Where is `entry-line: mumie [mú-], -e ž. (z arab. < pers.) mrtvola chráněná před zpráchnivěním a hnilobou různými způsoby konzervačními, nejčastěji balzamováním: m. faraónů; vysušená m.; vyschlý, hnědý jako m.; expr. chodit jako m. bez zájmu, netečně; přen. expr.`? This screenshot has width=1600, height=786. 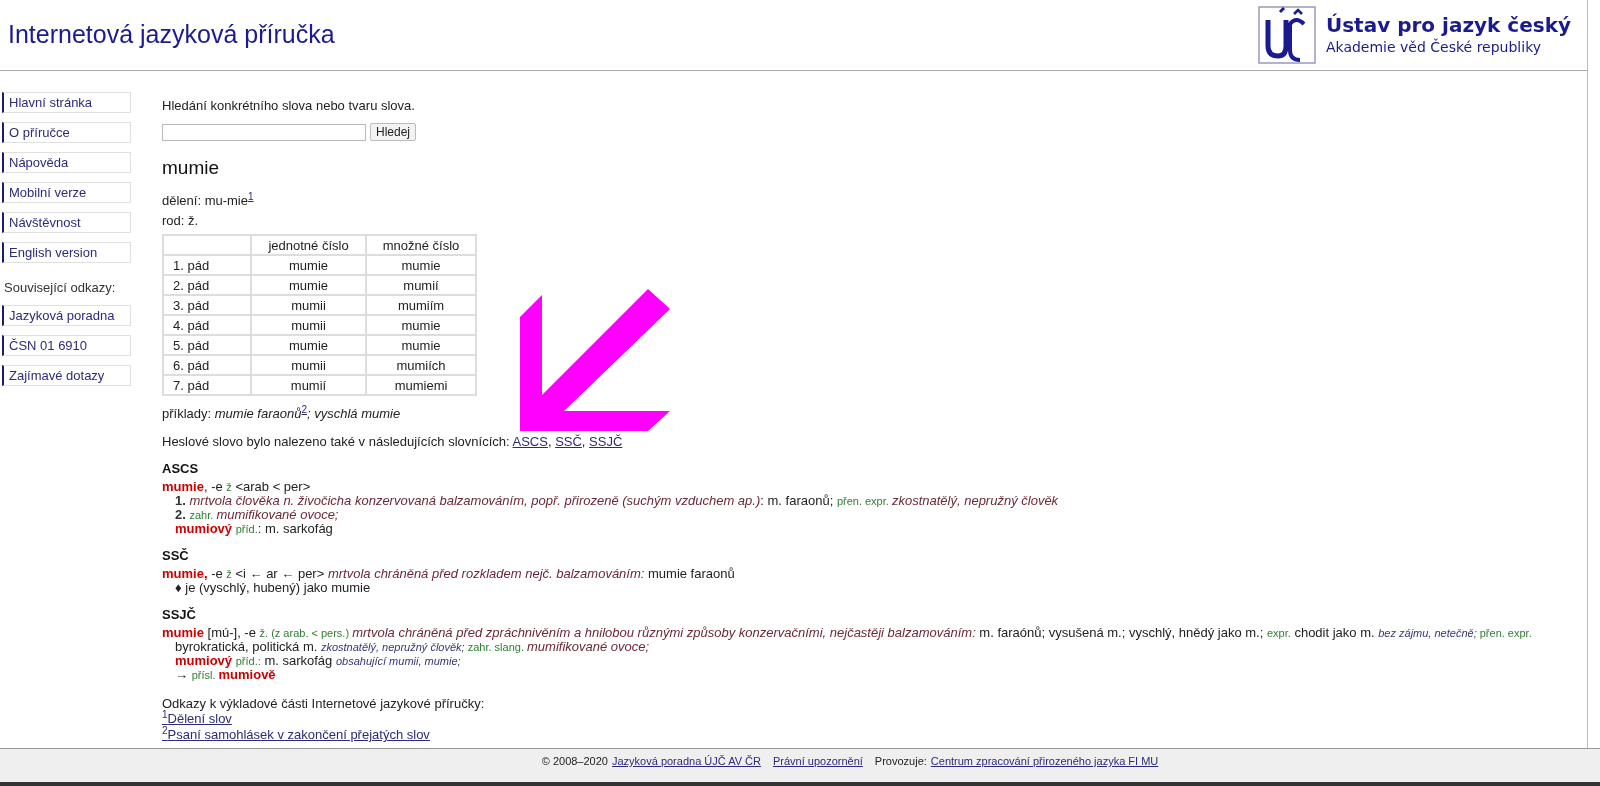 entry-line: mumie [mú-], -e ž. (z arab. < pers.) mrtvola chráněná před zpráchnivěním a hnilobou různými způsoby konzervačními, nejčastěji balzamováním: m. faraónů; vysušená m.; vyschlý, hnědý jako m.; expr. chodit jako m. bez zájmu, netečně; přen. expr. is located at coordinates (847, 633).